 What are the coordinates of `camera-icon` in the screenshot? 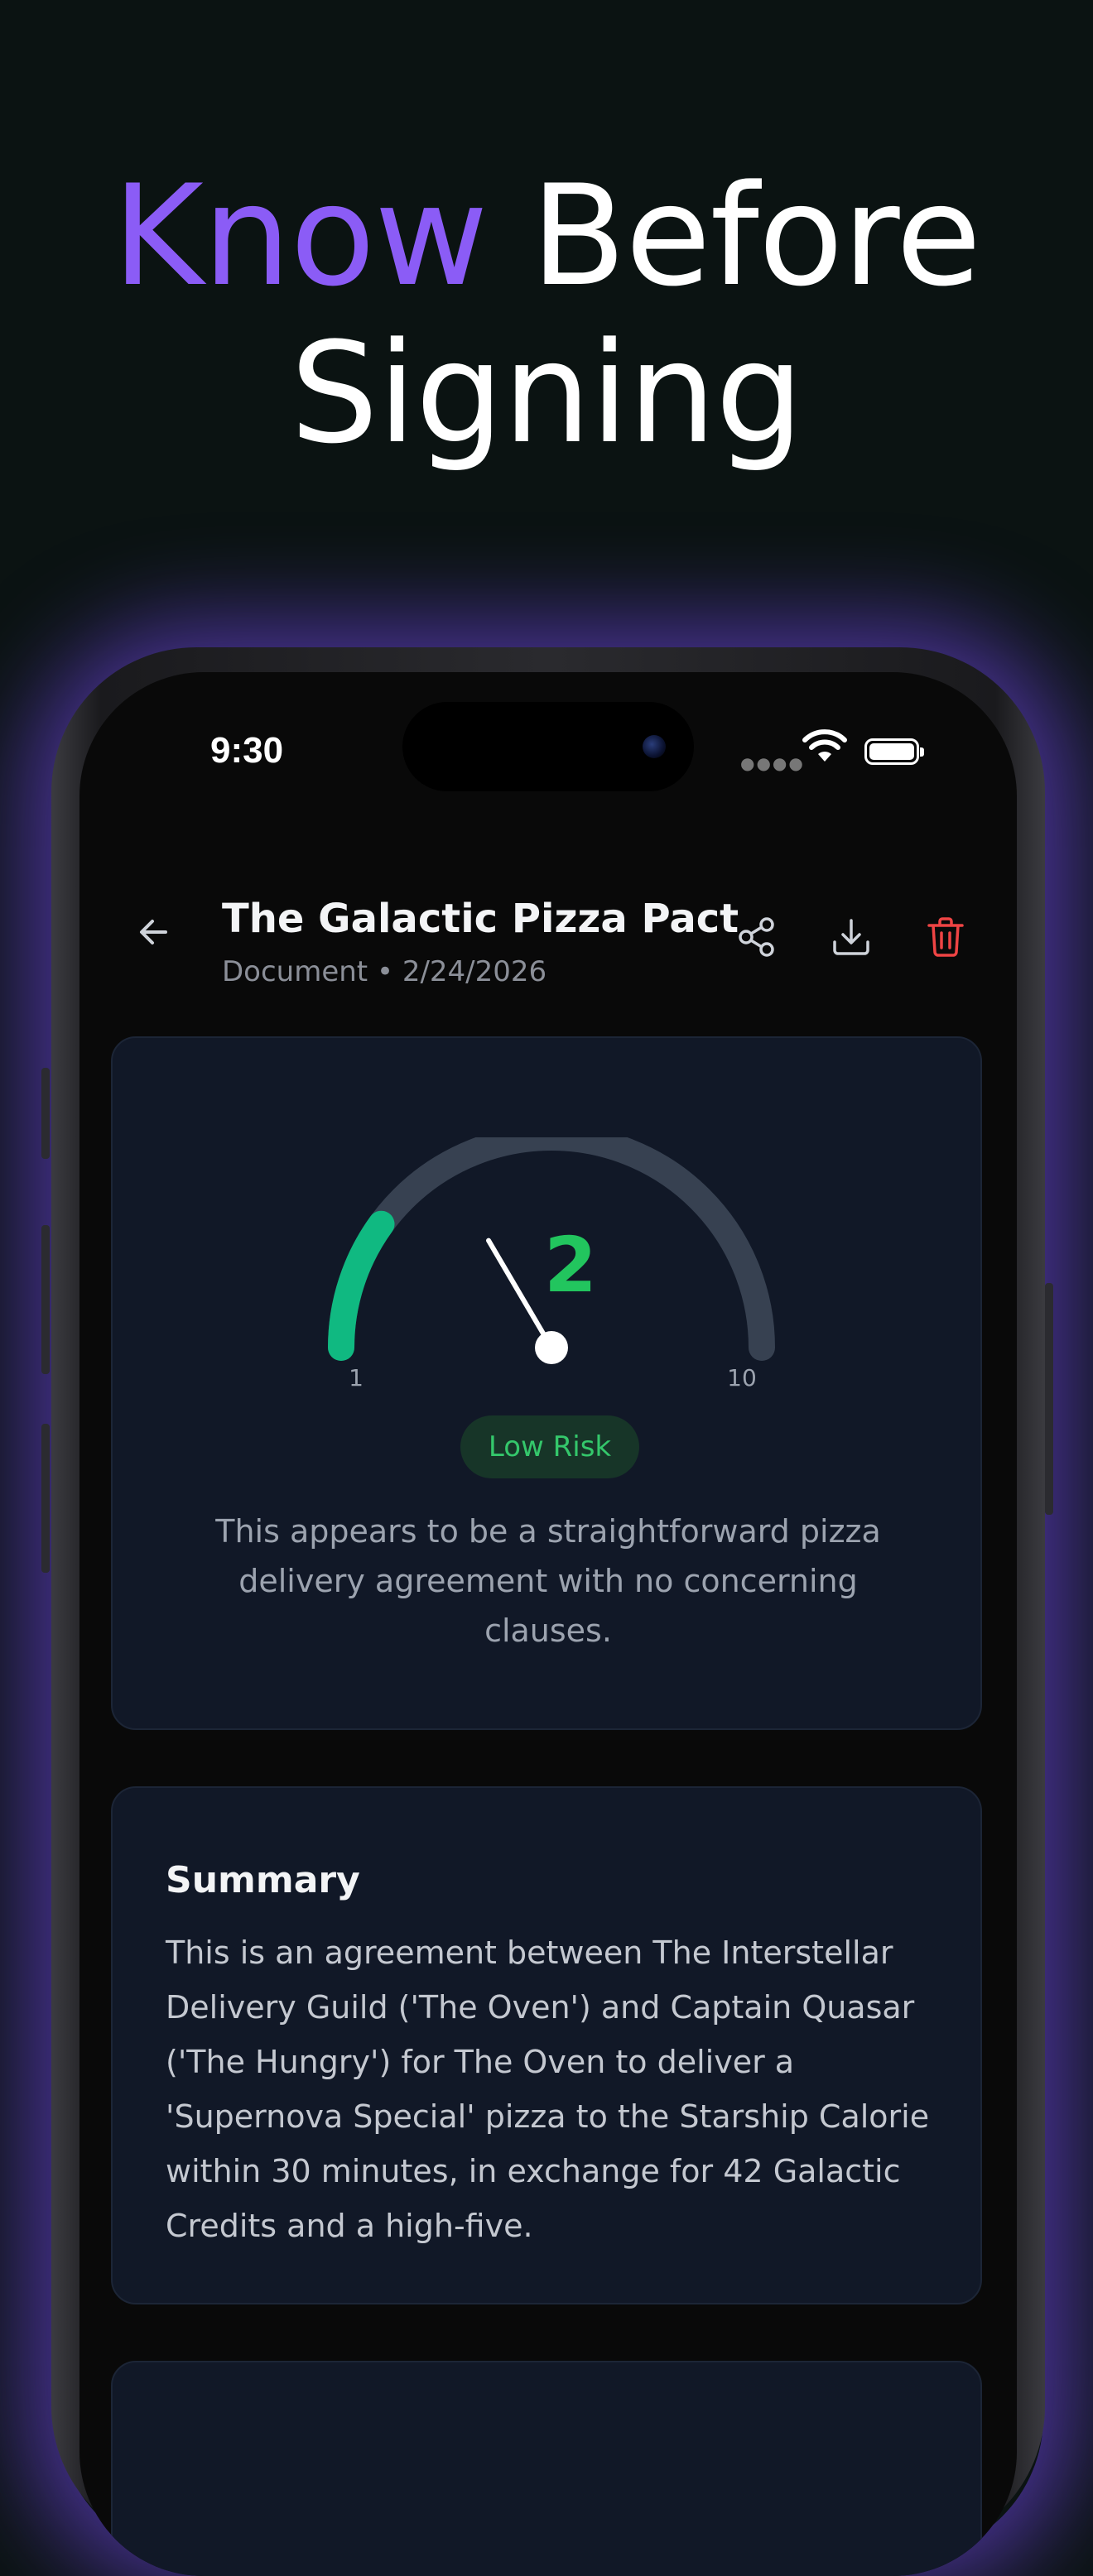 It's located at (654, 746).